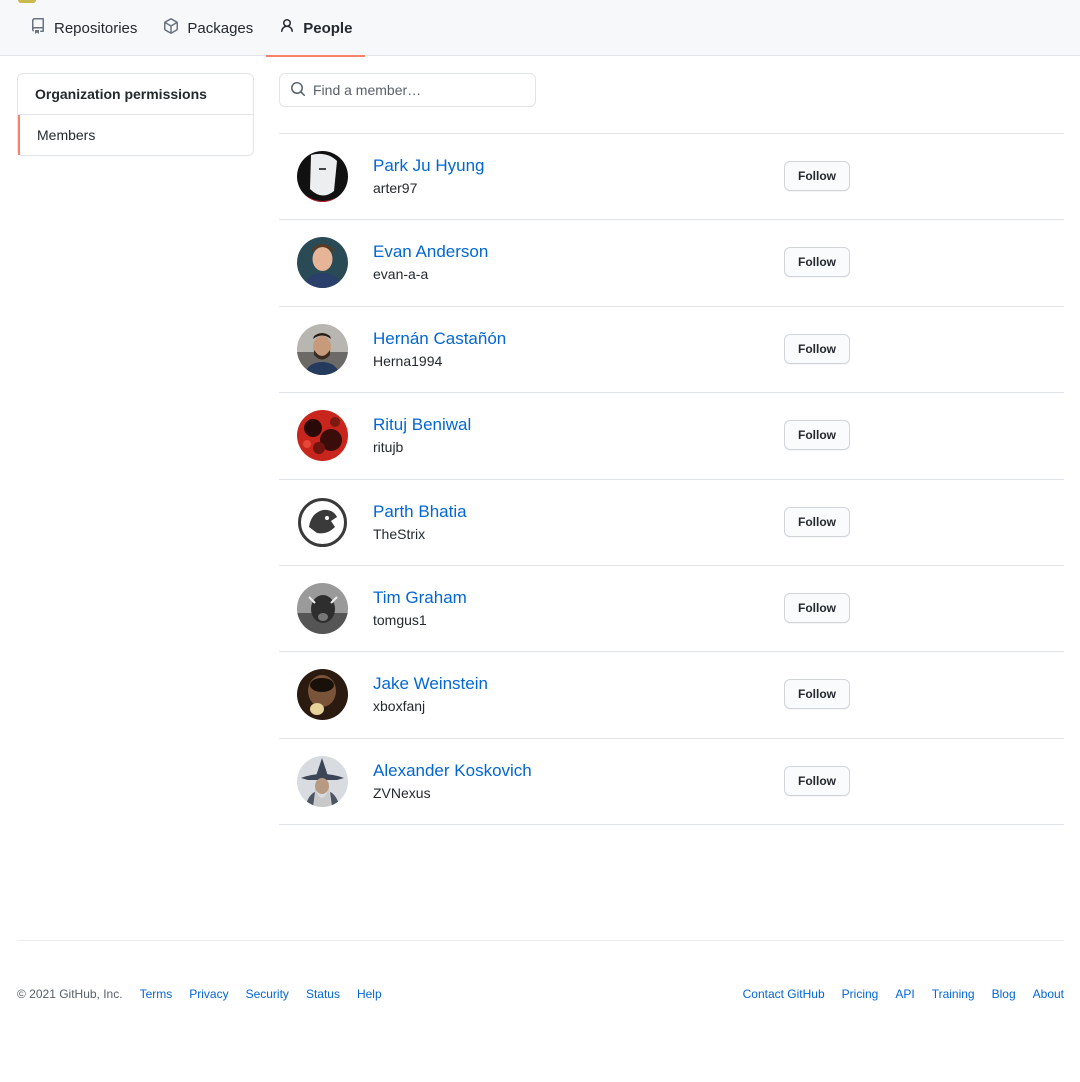  I want to click on footer-link-status: Status, so click(323, 994).